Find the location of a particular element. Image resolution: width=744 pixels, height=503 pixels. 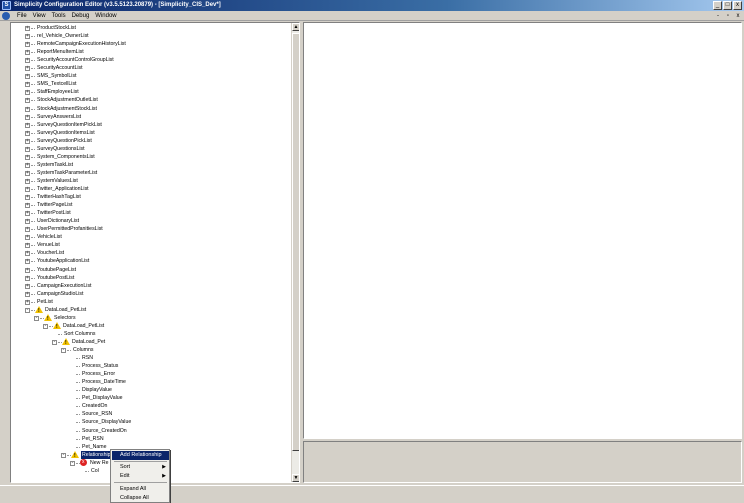

tree-node: + SurveyQuestionsList is located at coordinates (151, 149).